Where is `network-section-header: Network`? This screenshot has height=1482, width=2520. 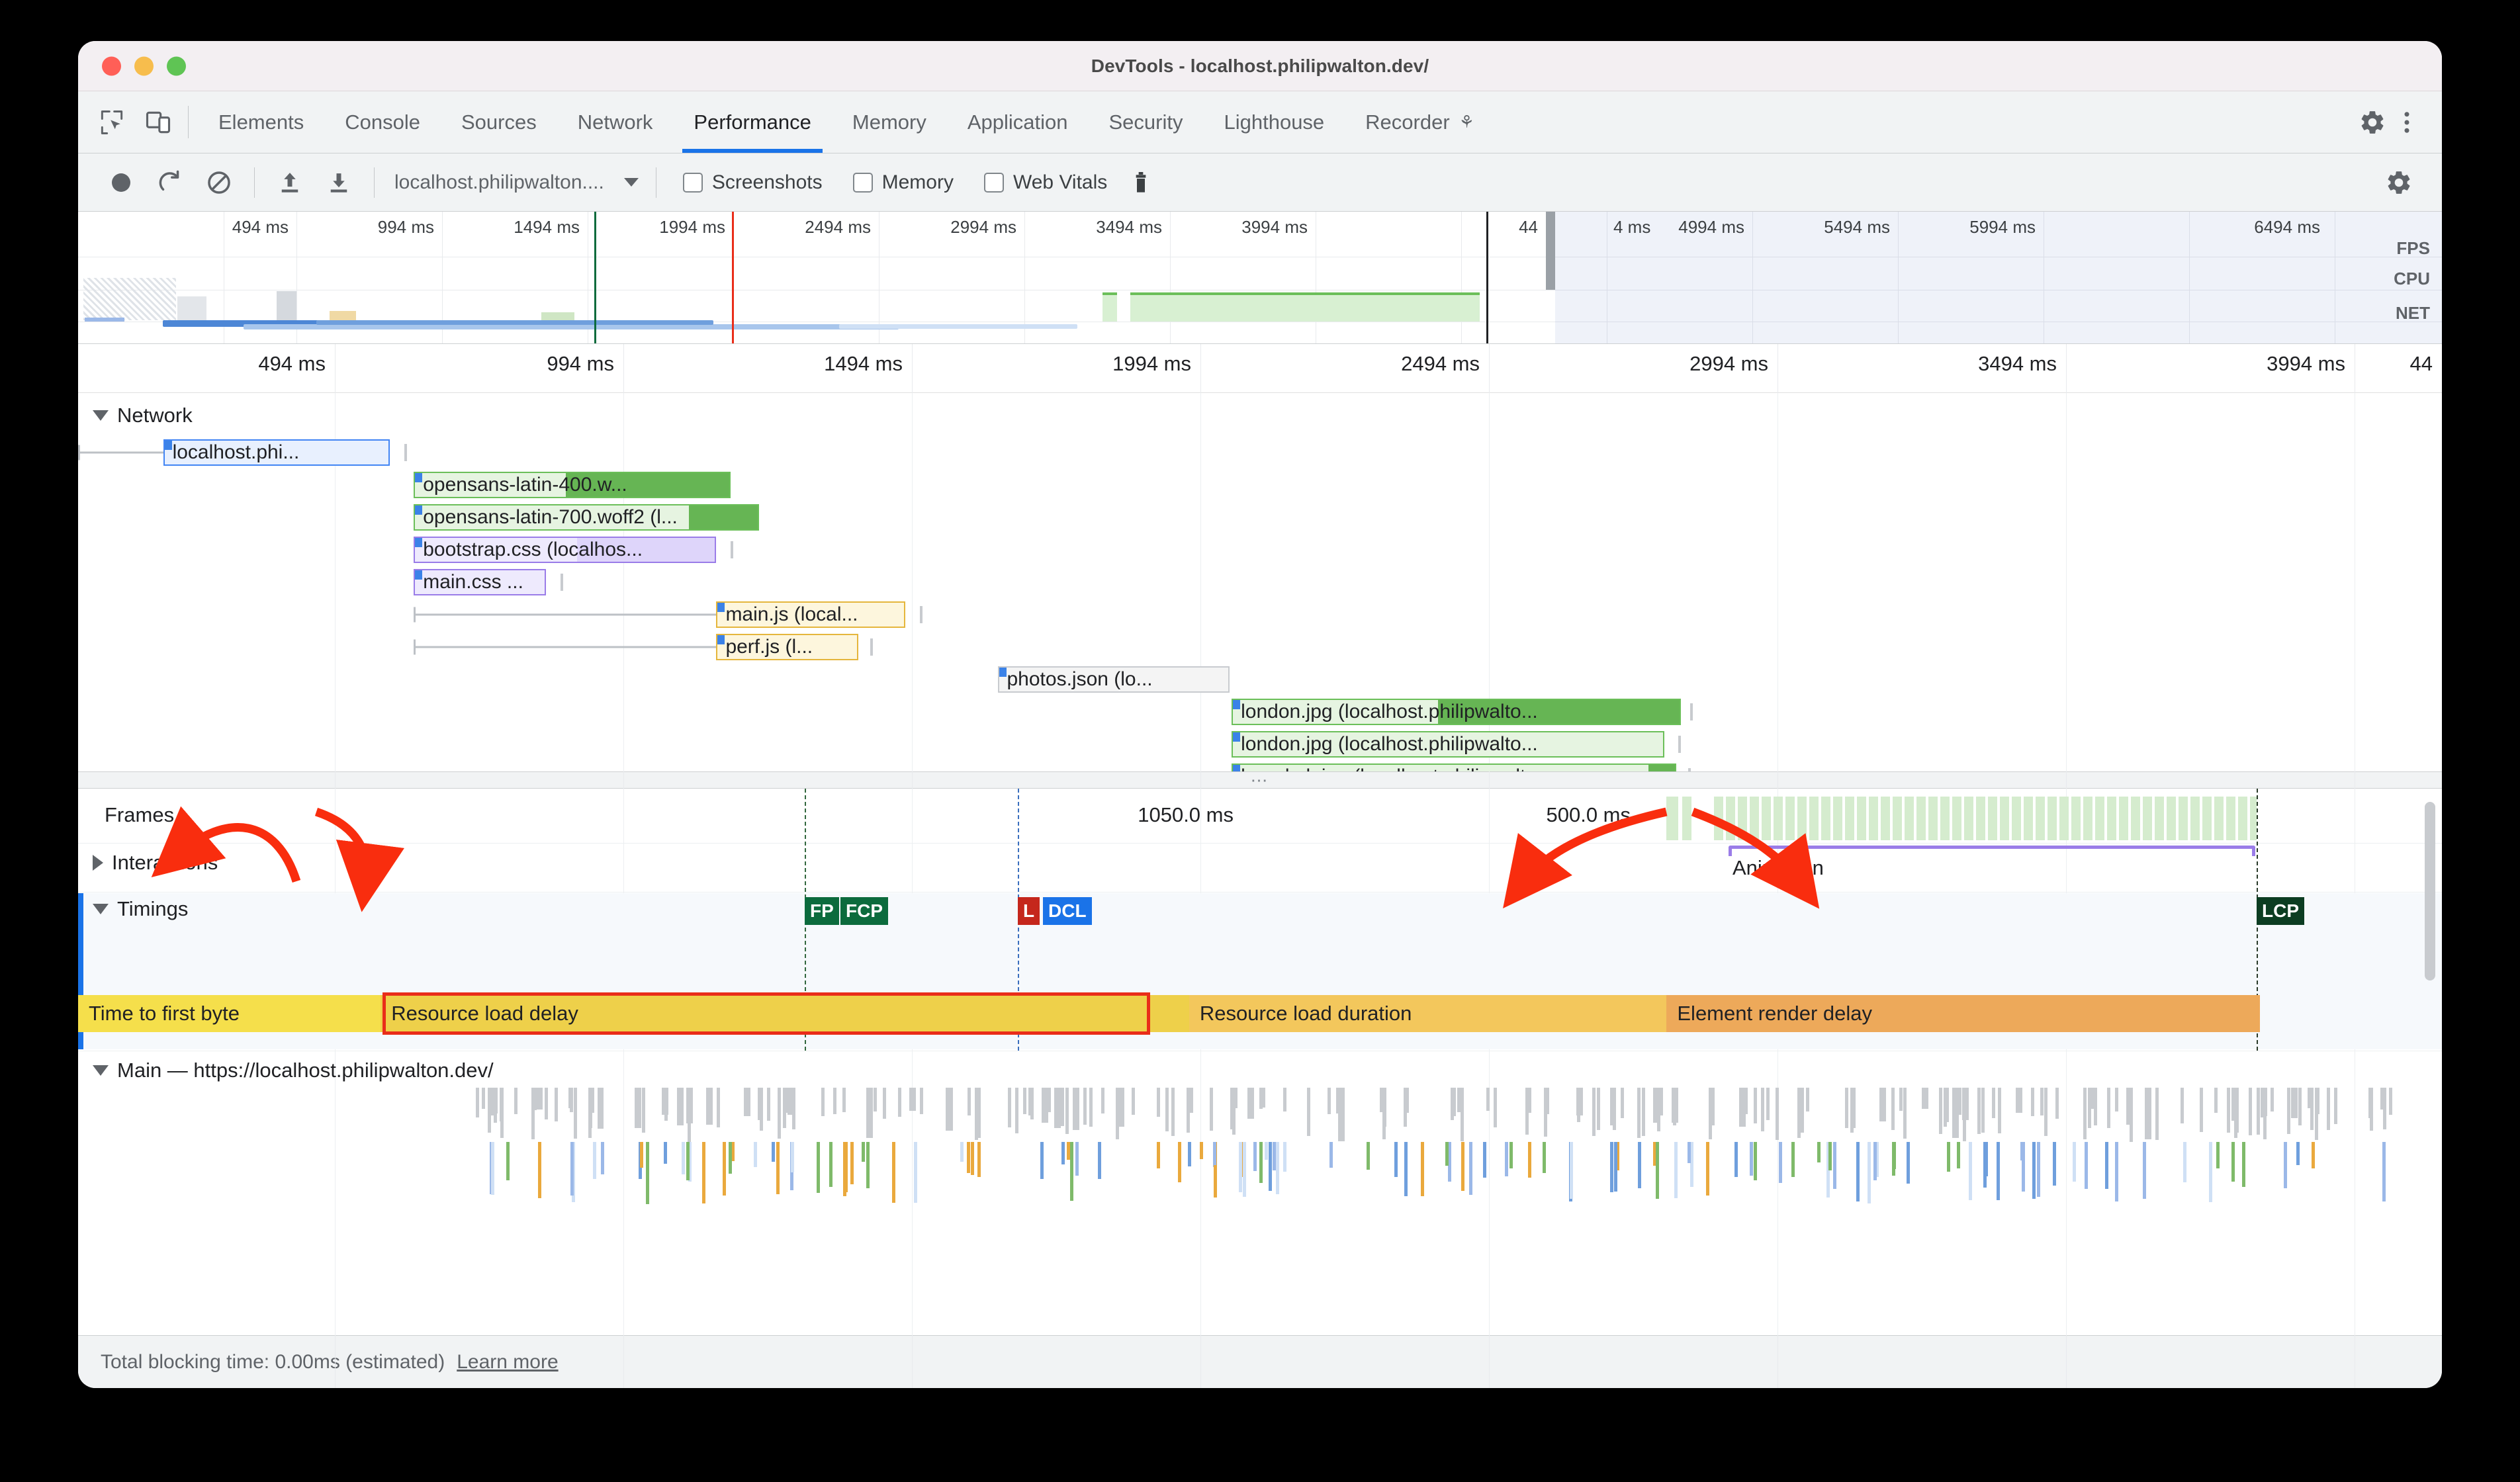
network-section-header: Network is located at coordinates (143, 415).